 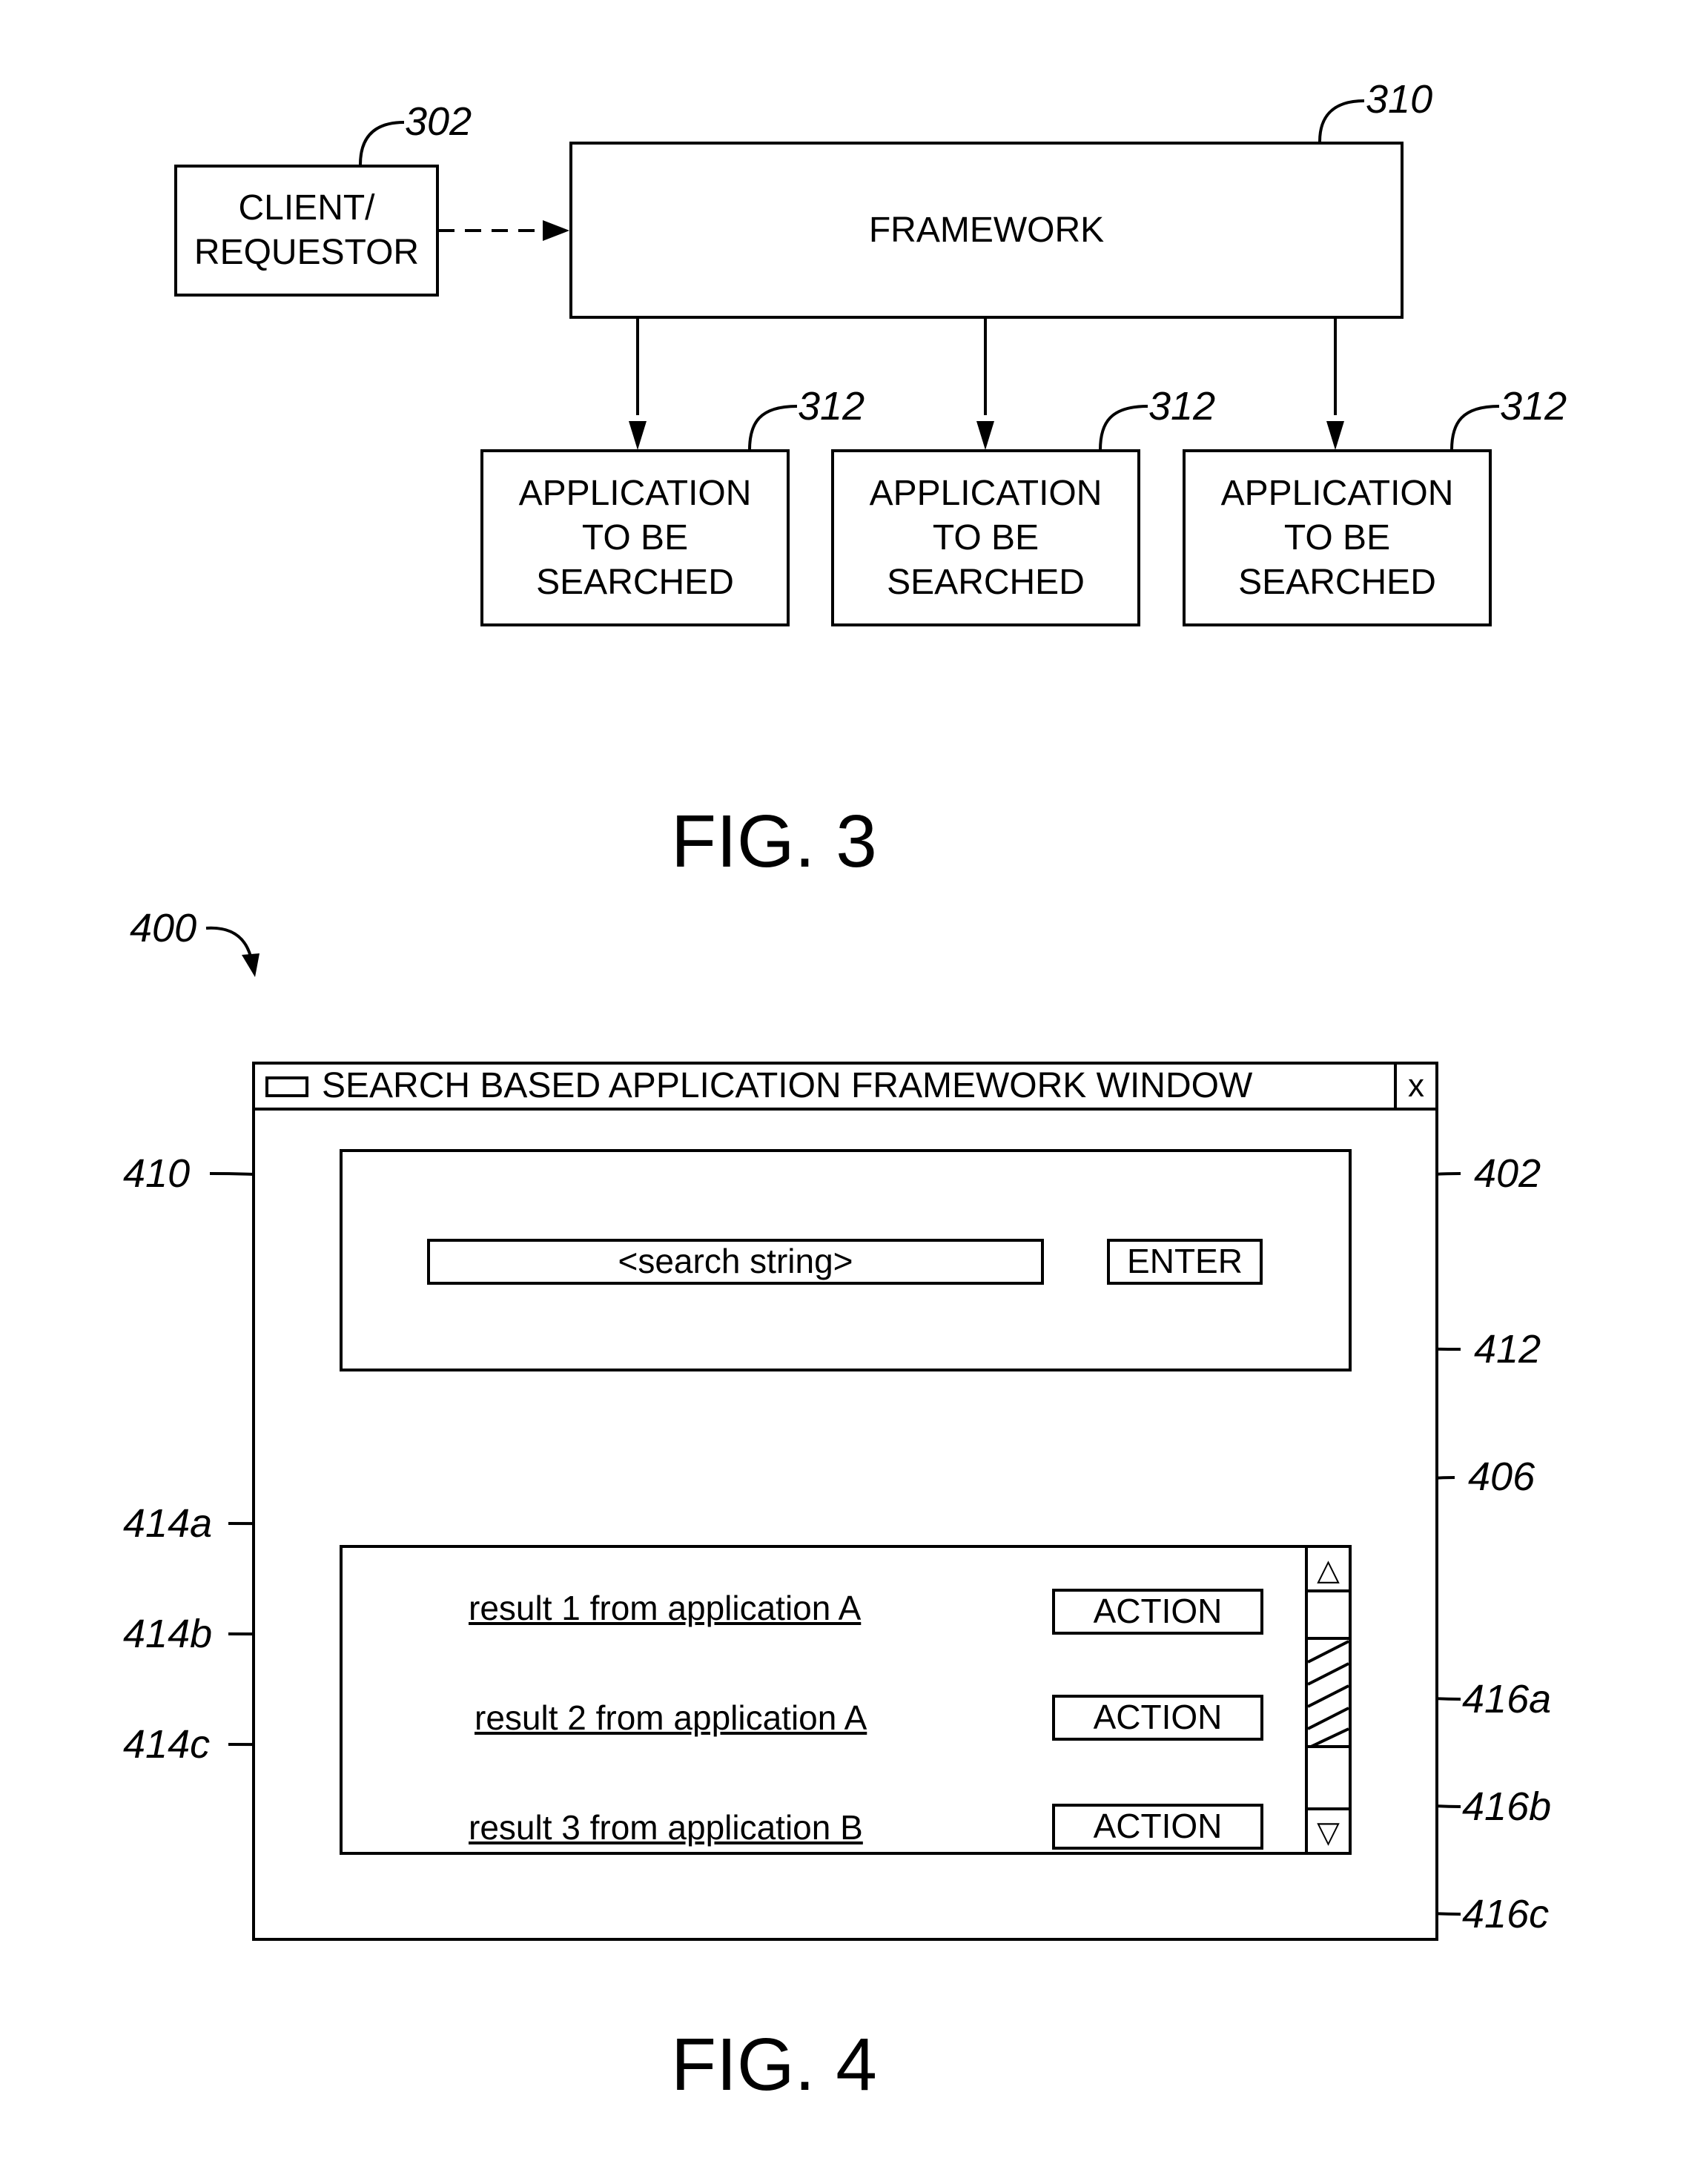 What do you see at coordinates (774, 2064) in the screenshot?
I see `fig4-caption: FIG. 4` at bounding box center [774, 2064].